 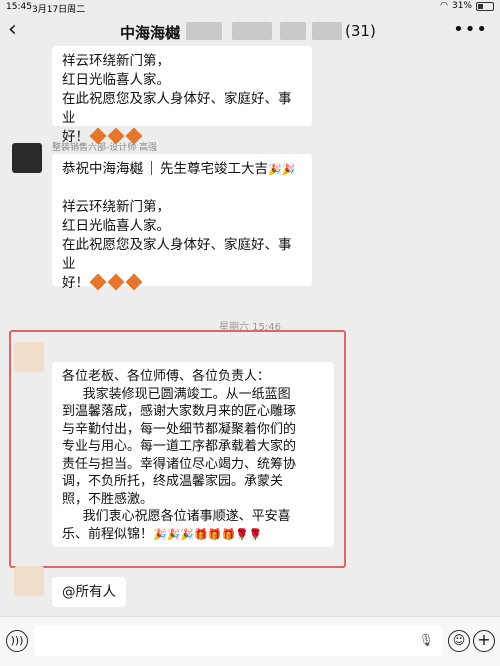 I want to click on message-bubble: @所有人, so click(x=89, y=592).